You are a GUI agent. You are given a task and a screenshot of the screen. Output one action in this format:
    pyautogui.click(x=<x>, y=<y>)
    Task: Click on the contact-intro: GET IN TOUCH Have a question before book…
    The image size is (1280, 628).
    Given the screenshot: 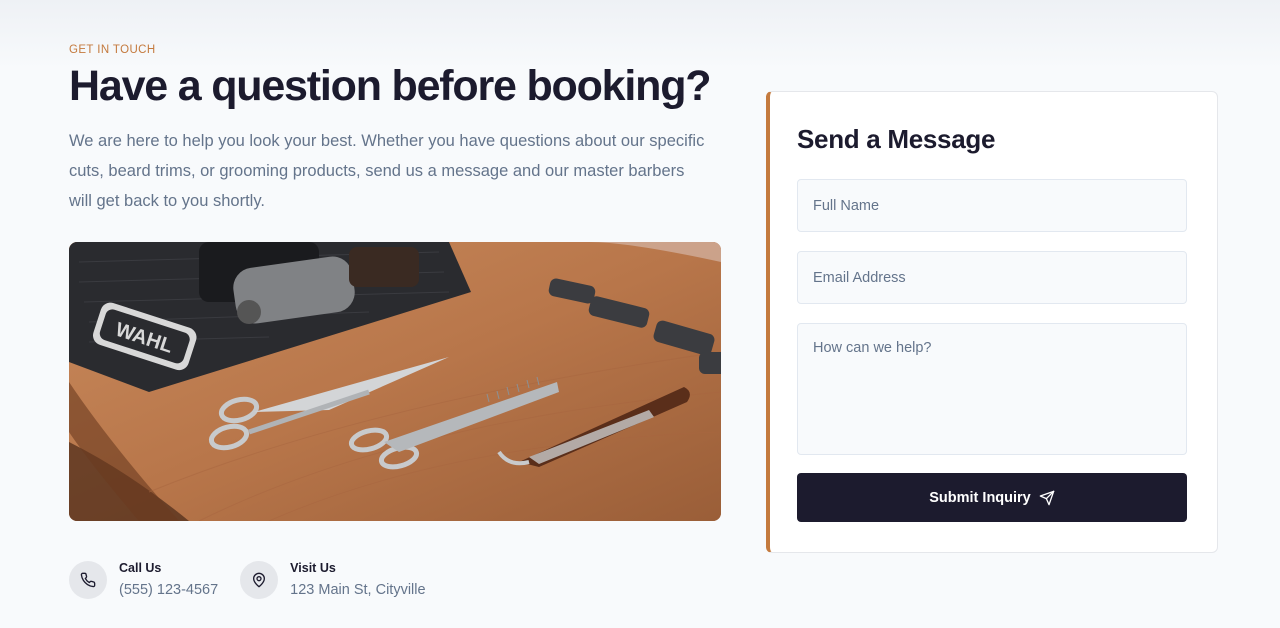 What is the action you would take?
    pyautogui.click(x=395, y=130)
    